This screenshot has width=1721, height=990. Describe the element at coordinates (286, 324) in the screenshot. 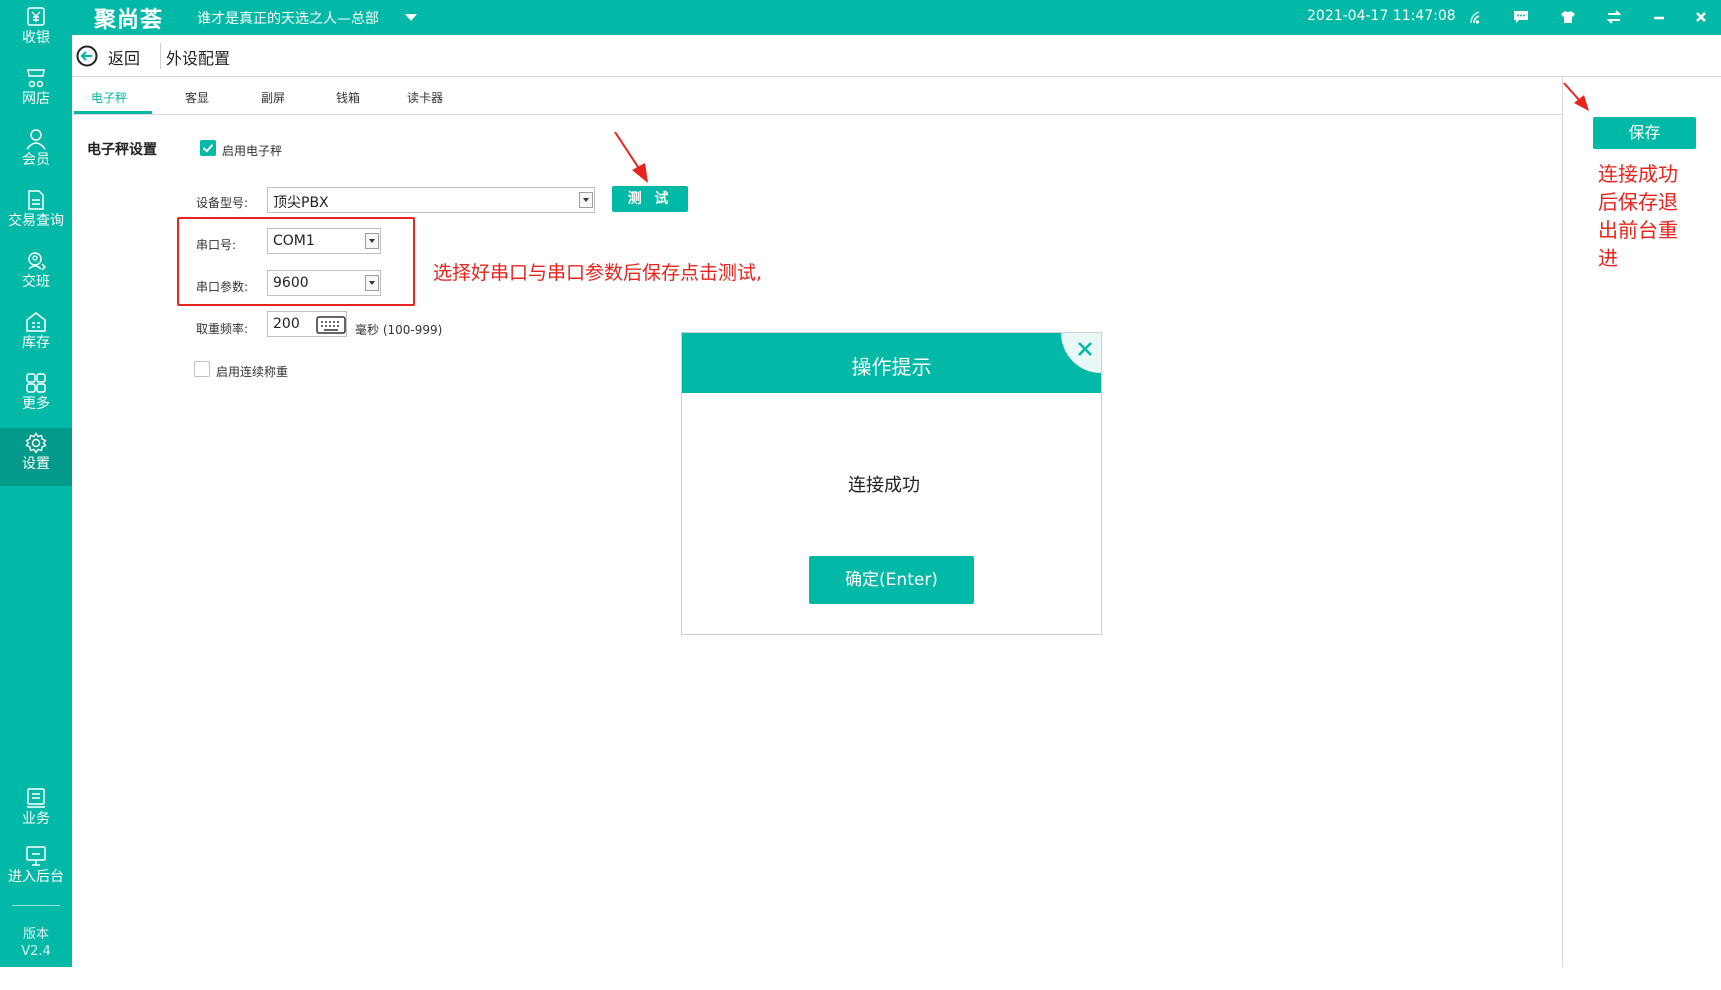

I see `frequency-value: 200` at that location.